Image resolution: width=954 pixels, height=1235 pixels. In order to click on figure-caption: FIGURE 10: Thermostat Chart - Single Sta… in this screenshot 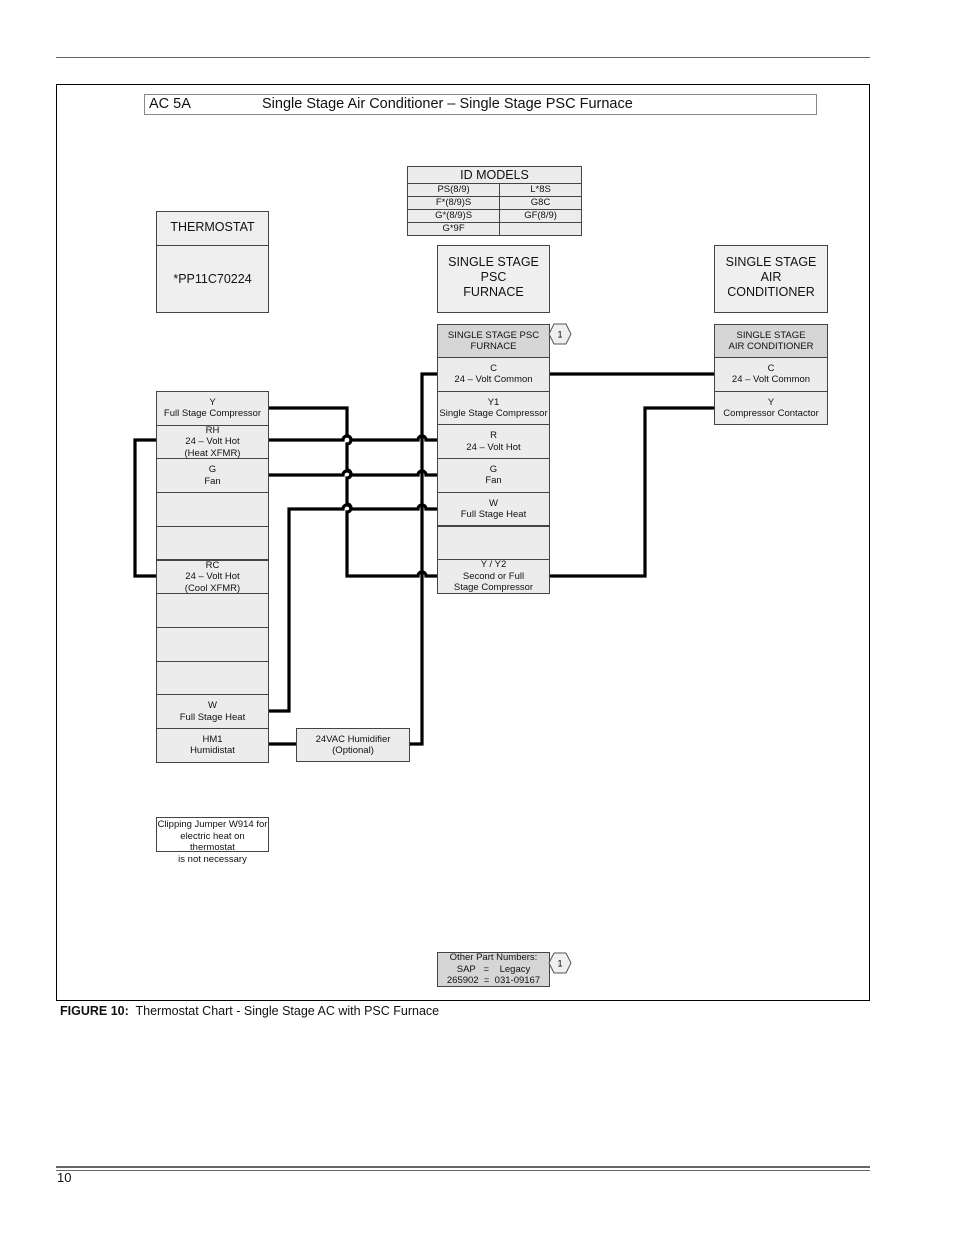, I will do `click(249, 1011)`.